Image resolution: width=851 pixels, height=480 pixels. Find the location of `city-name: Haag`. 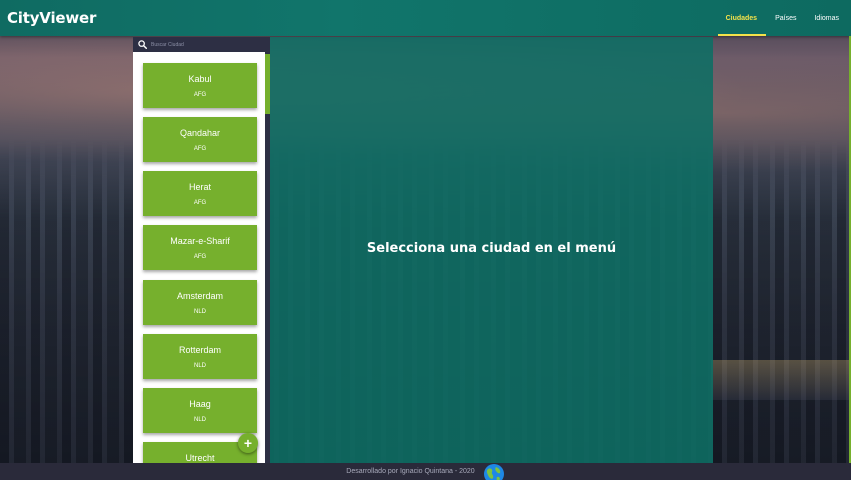

city-name: Haag is located at coordinates (200, 404).